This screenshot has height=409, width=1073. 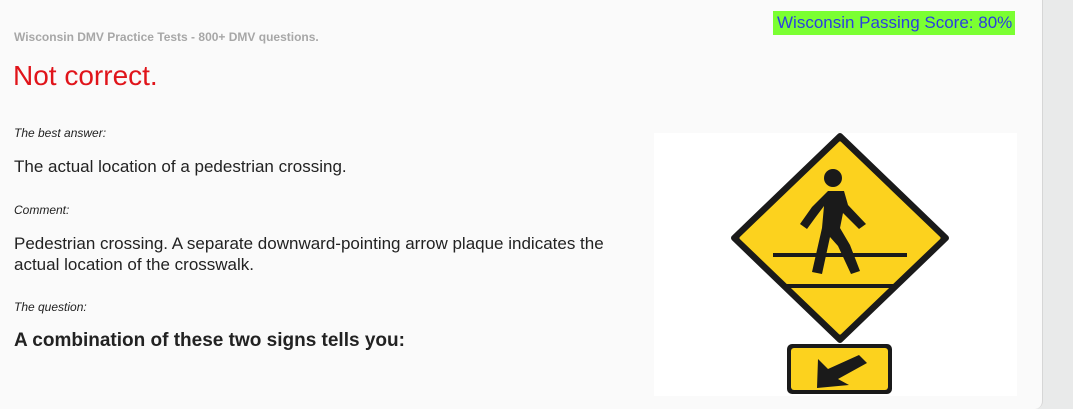 I want to click on comment-label: Comment:, so click(x=42, y=210).